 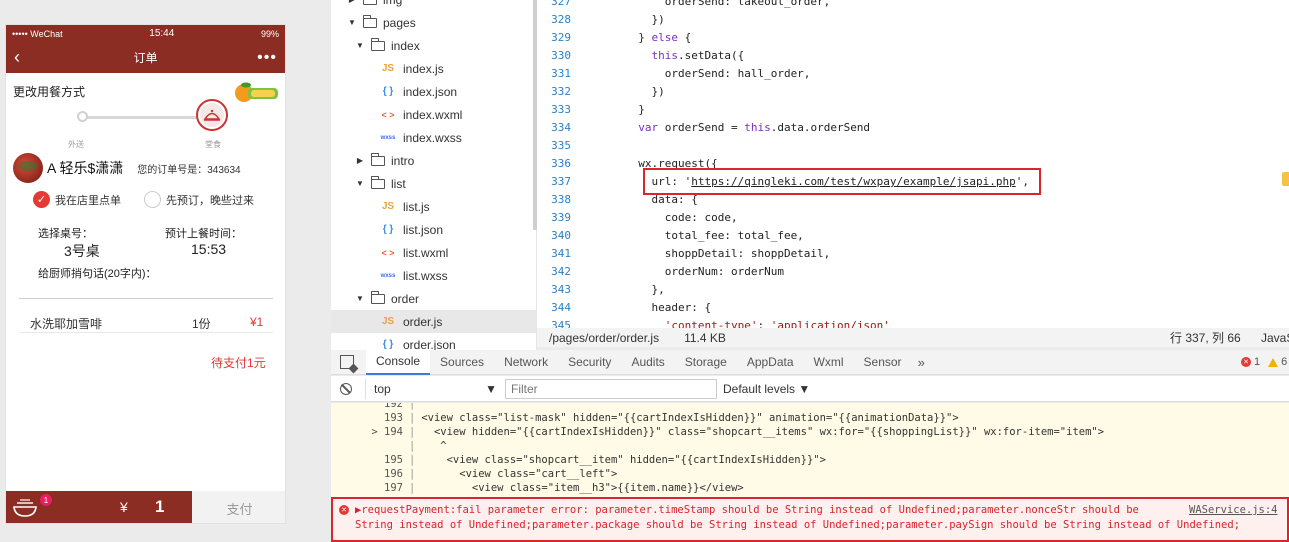 What do you see at coordinates (210, 200) in the screenshot?
I see `option-preorder-label: 先预订，晚些过来` at bounding box center [210, 200].